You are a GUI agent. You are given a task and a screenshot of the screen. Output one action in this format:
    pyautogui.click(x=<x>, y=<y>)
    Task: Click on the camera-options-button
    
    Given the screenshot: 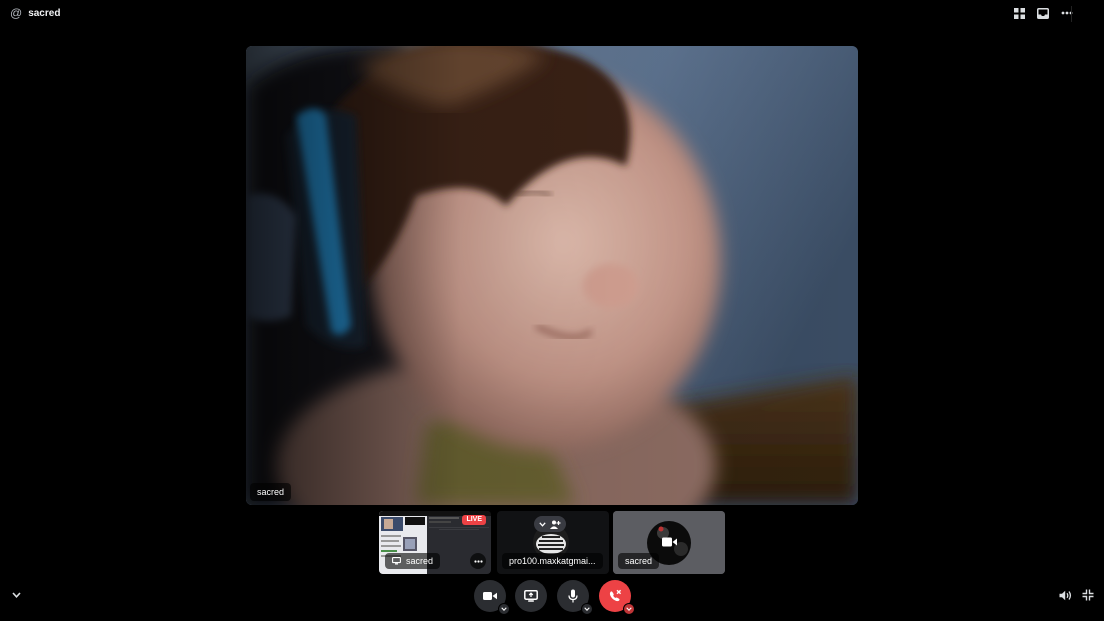 What is the action you would take?
    pyautogui.click(x=504, y=609)
    